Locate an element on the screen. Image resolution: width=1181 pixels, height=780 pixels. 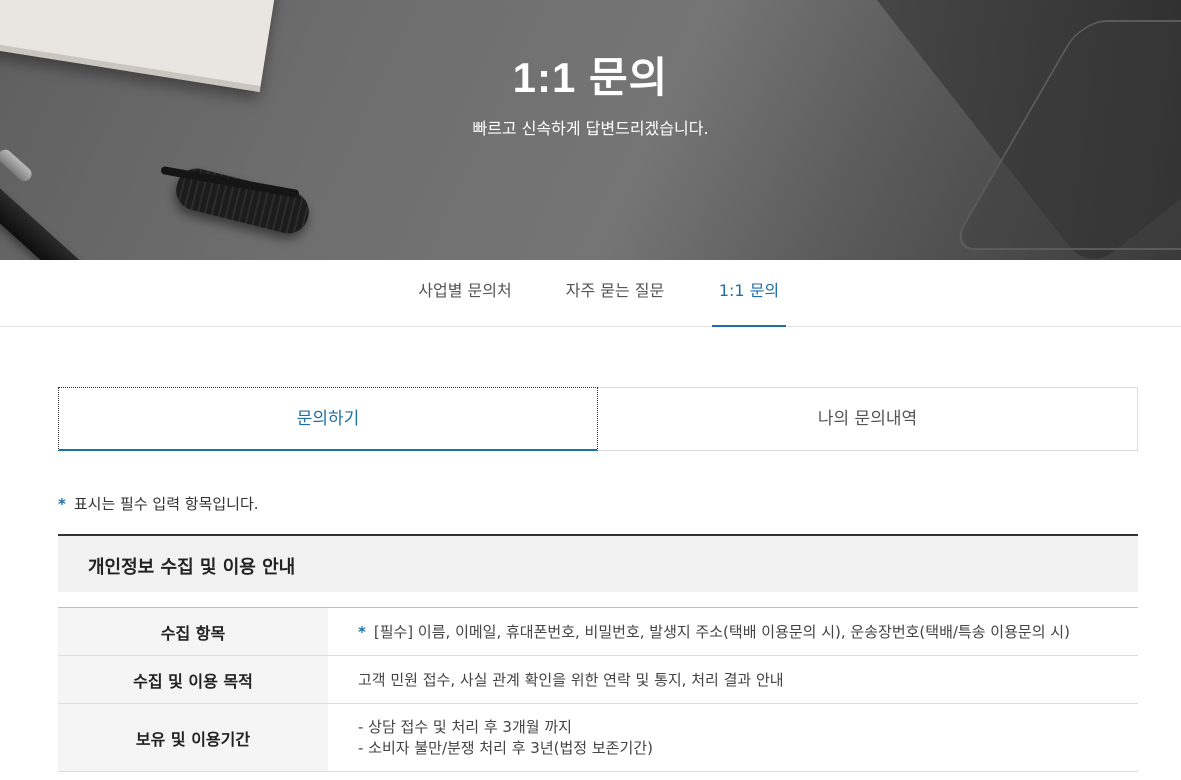
required-note: * 표시는 필수 입력 항목입니다. is located at coordinates (158, 503).